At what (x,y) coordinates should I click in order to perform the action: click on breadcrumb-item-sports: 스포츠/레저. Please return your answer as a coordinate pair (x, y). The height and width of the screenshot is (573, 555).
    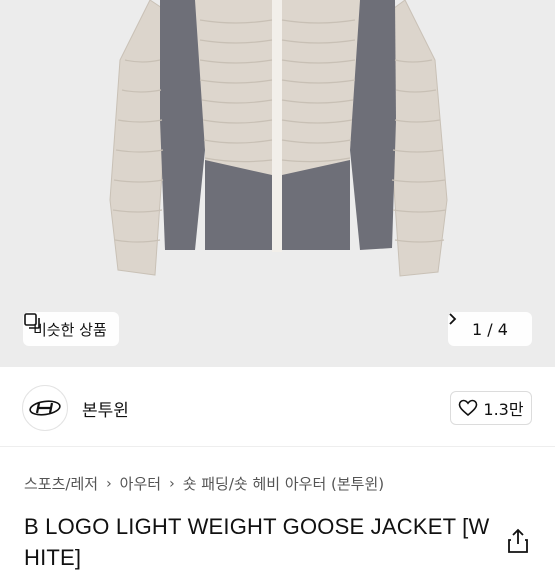
    Looking at the image, I should click on (61, 483).